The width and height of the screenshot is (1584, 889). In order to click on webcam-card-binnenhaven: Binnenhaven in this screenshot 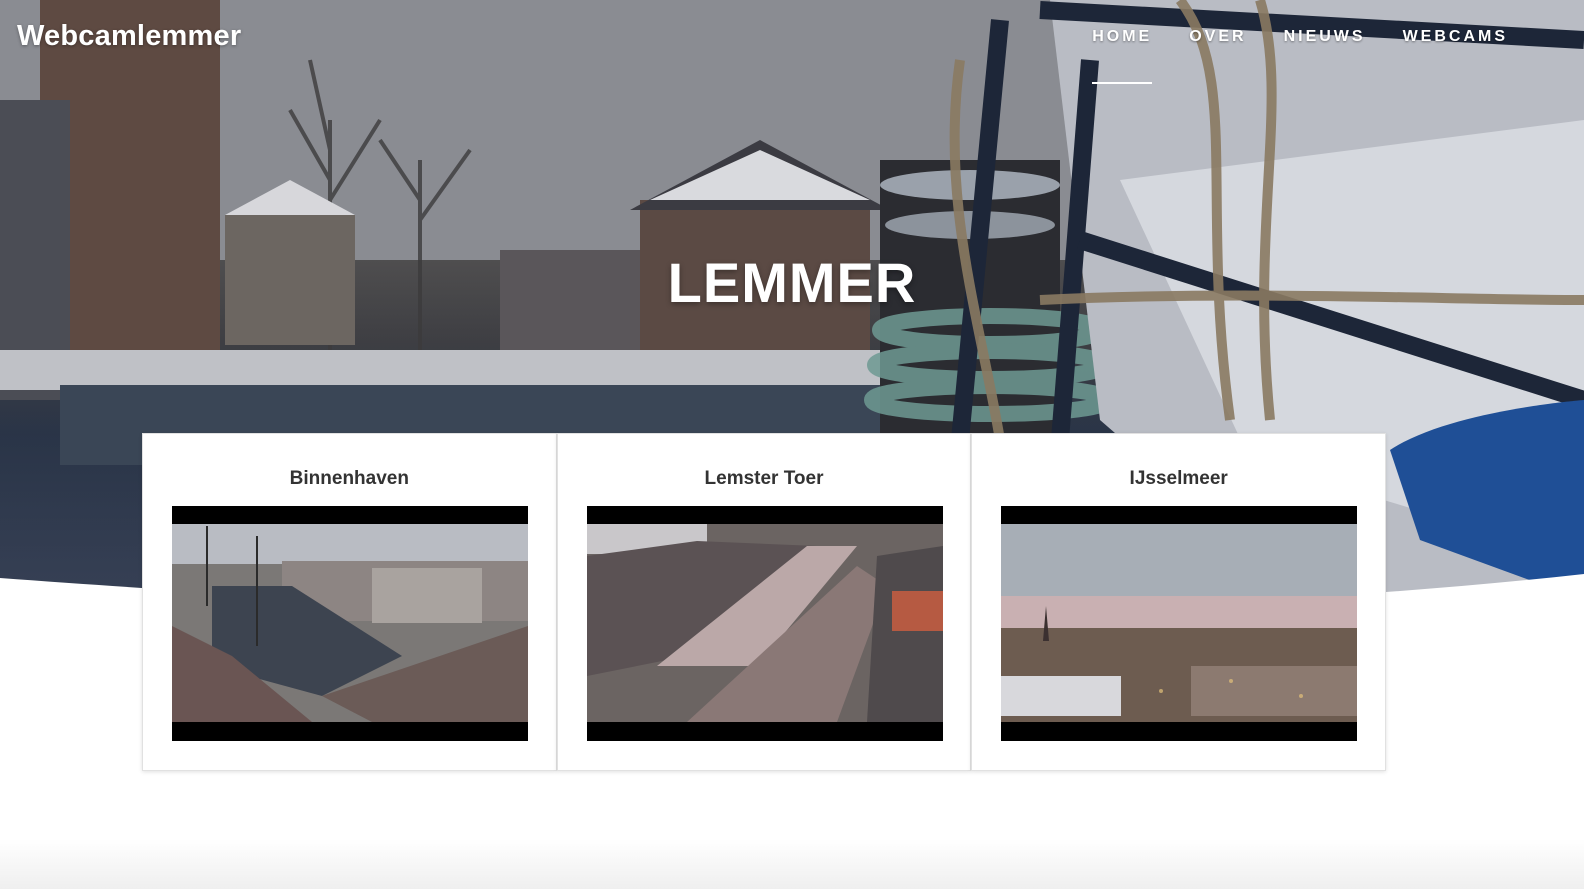, I will do `click(349, 602)`.